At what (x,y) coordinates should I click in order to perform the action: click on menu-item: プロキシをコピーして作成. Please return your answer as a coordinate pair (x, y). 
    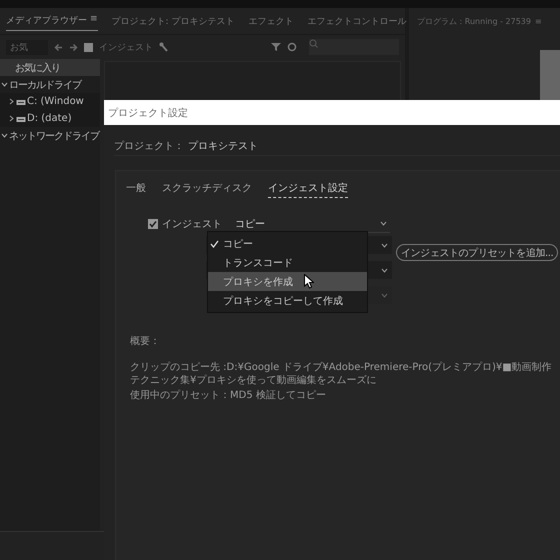
    Looking at the image, I should click on (287, 300).